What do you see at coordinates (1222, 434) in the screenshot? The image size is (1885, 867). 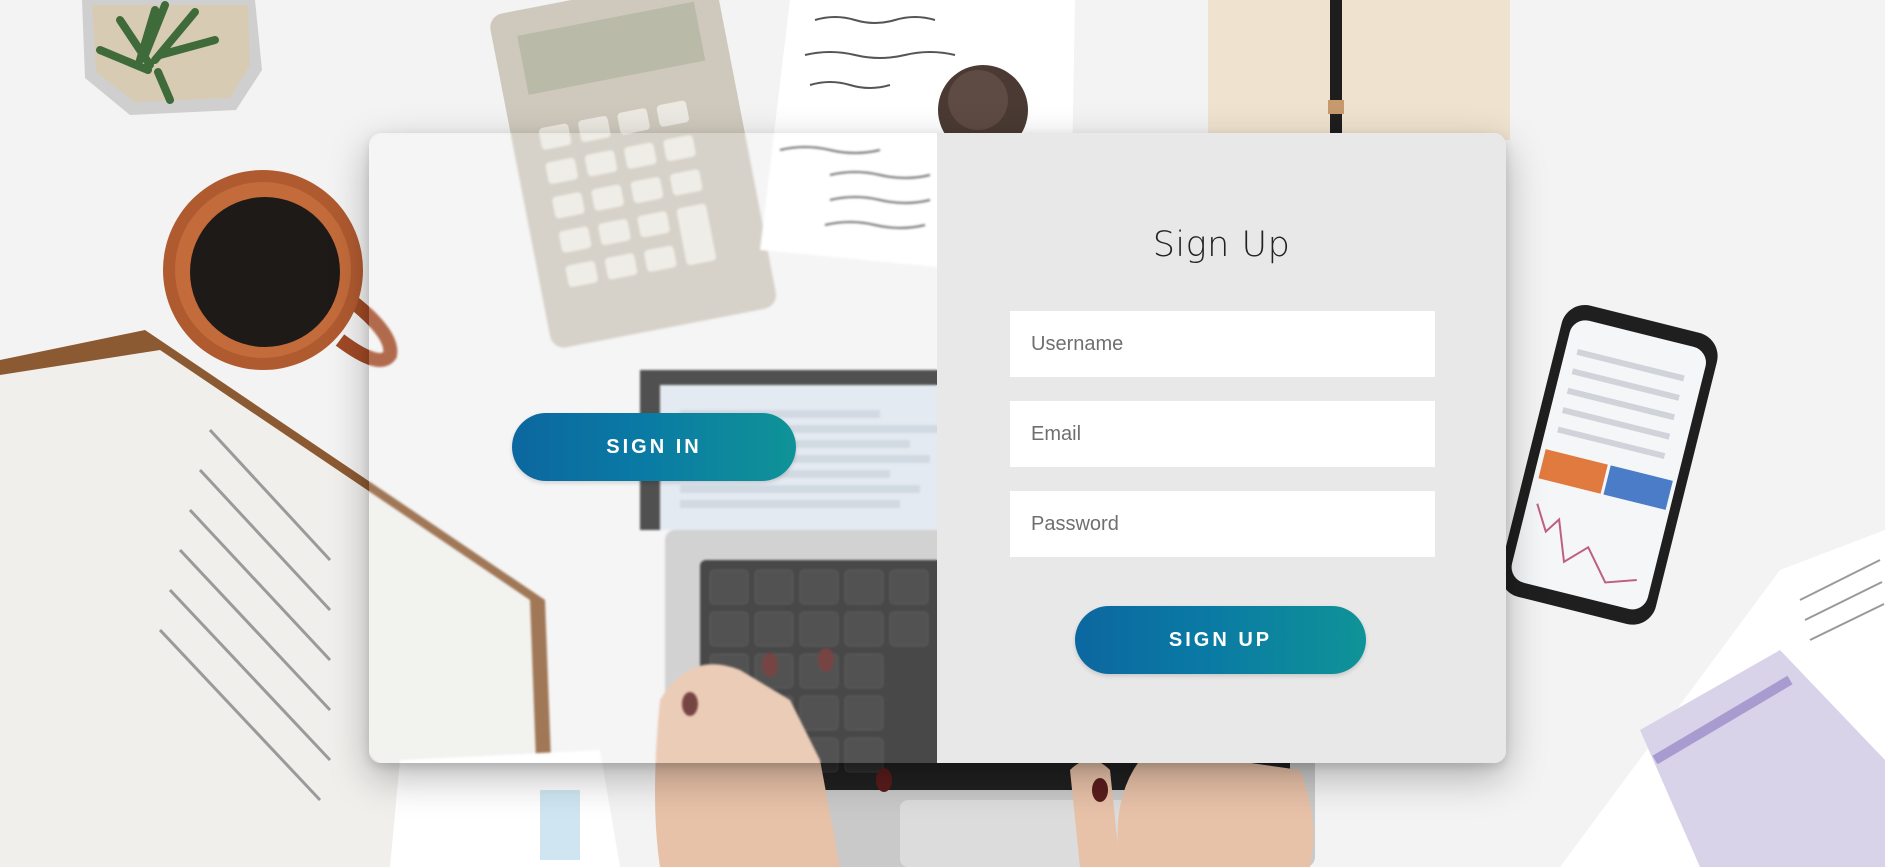 I see `email-input` at bounding box center [1222, 434].